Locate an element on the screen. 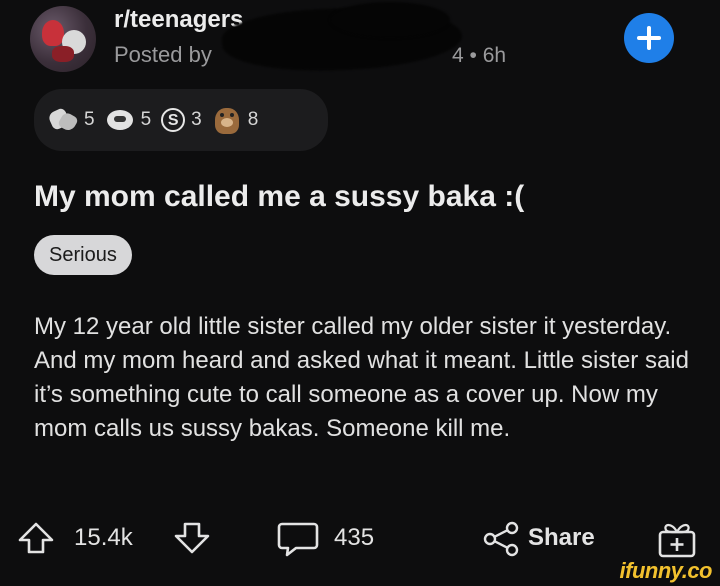 This screenshot has width=720, height=586. post-title: My mom called me a sussy baka :( is located at coordinates (279, 197).